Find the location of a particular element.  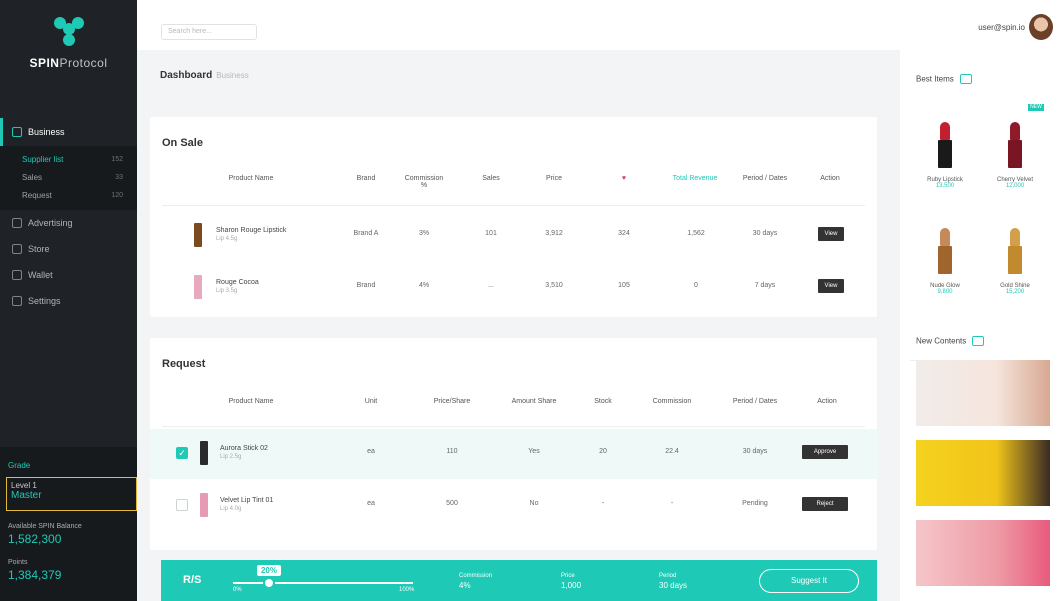

bottom-stat-period: Period 30 days is located at coordinates (673, 581).